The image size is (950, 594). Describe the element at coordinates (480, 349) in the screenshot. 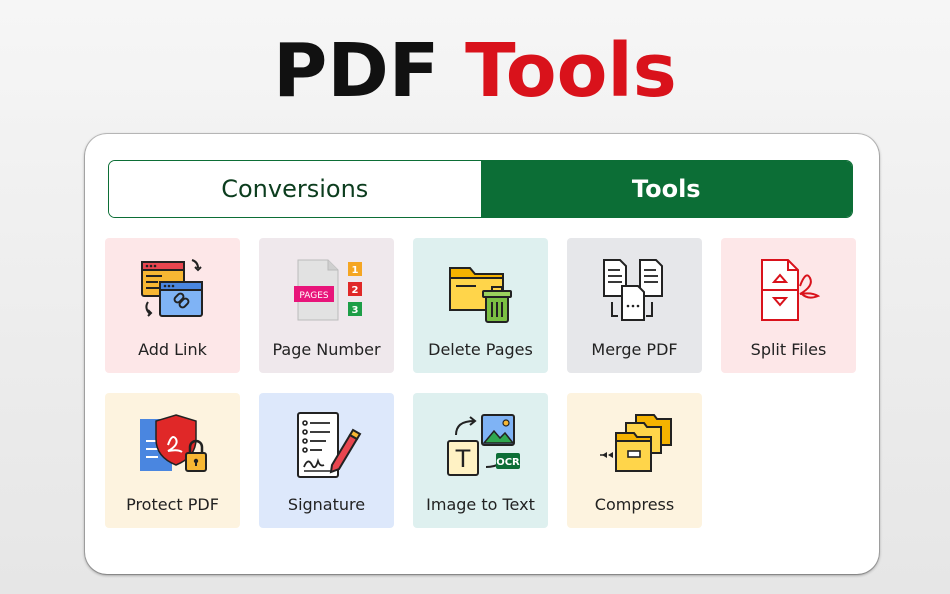

I see `tool-label: Delete Pages` at that location.